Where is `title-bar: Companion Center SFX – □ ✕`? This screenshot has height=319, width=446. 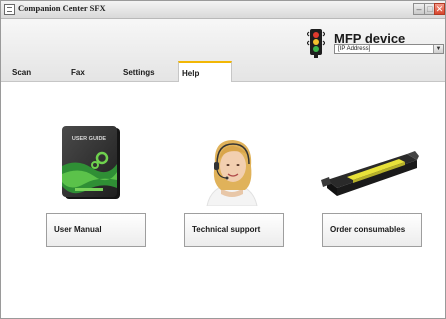
title-bar: Companion Center SFX – □ ✕ is located at coordinates (223, 10).